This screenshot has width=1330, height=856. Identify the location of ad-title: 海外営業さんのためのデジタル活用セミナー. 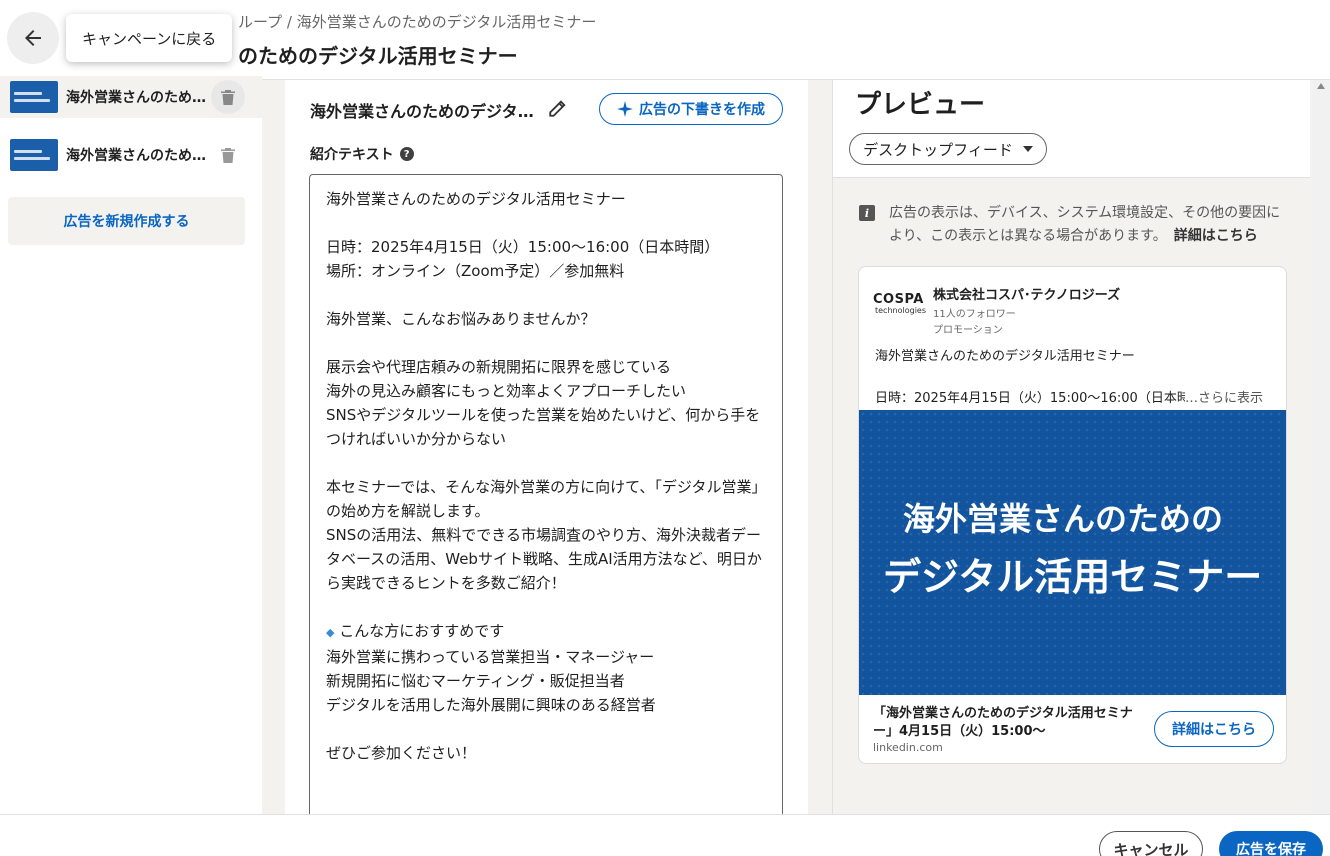
(424, 111).